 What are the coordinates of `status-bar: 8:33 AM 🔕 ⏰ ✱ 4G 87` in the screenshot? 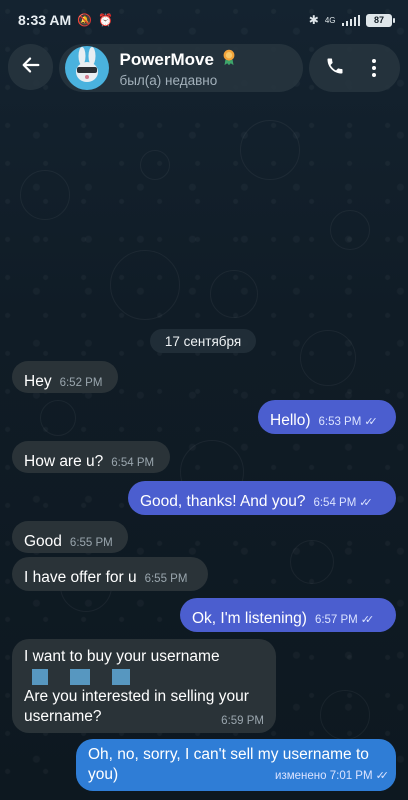 It's located at (204, 20).